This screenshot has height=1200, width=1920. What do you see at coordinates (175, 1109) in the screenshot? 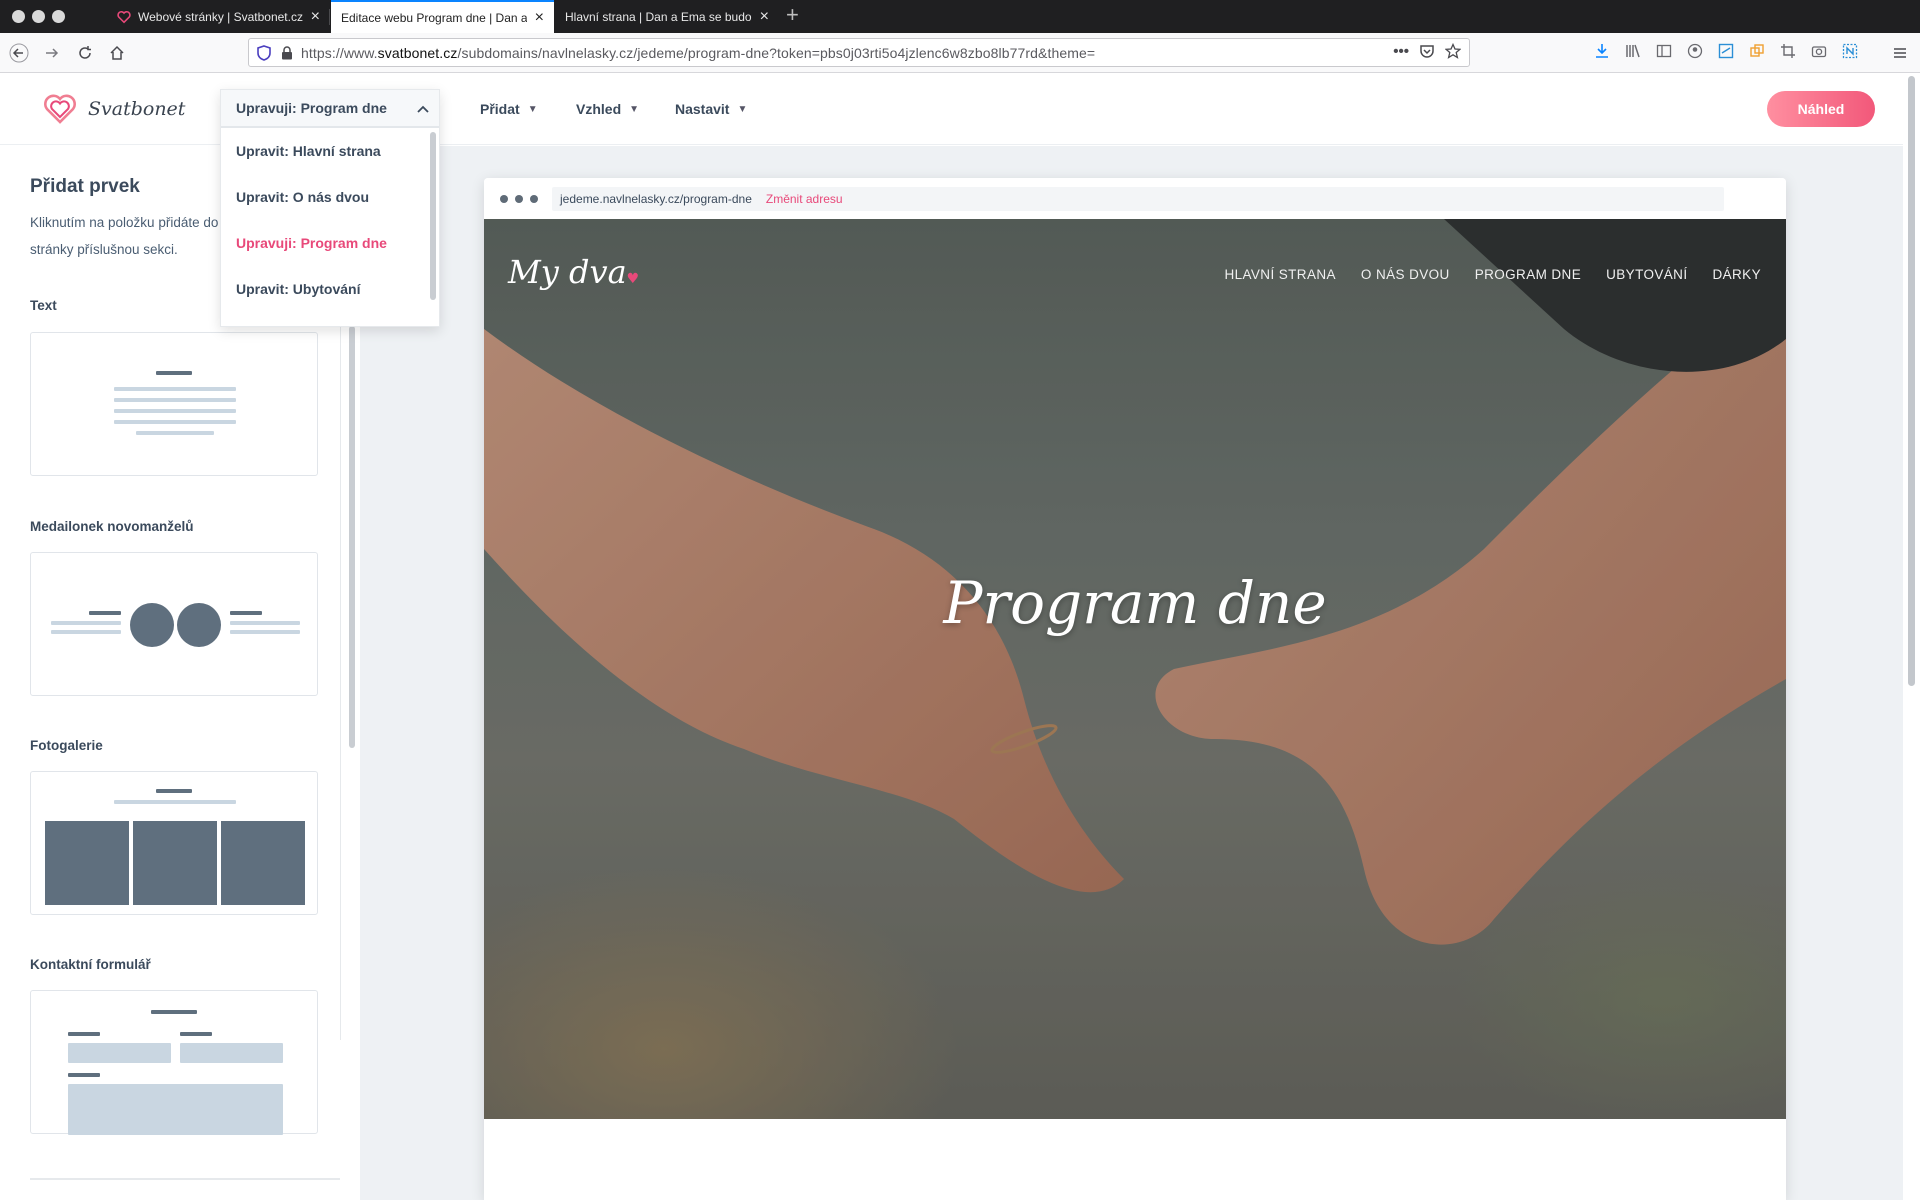
I see `placeholder-textarea` at bounding box center [175, 1109].